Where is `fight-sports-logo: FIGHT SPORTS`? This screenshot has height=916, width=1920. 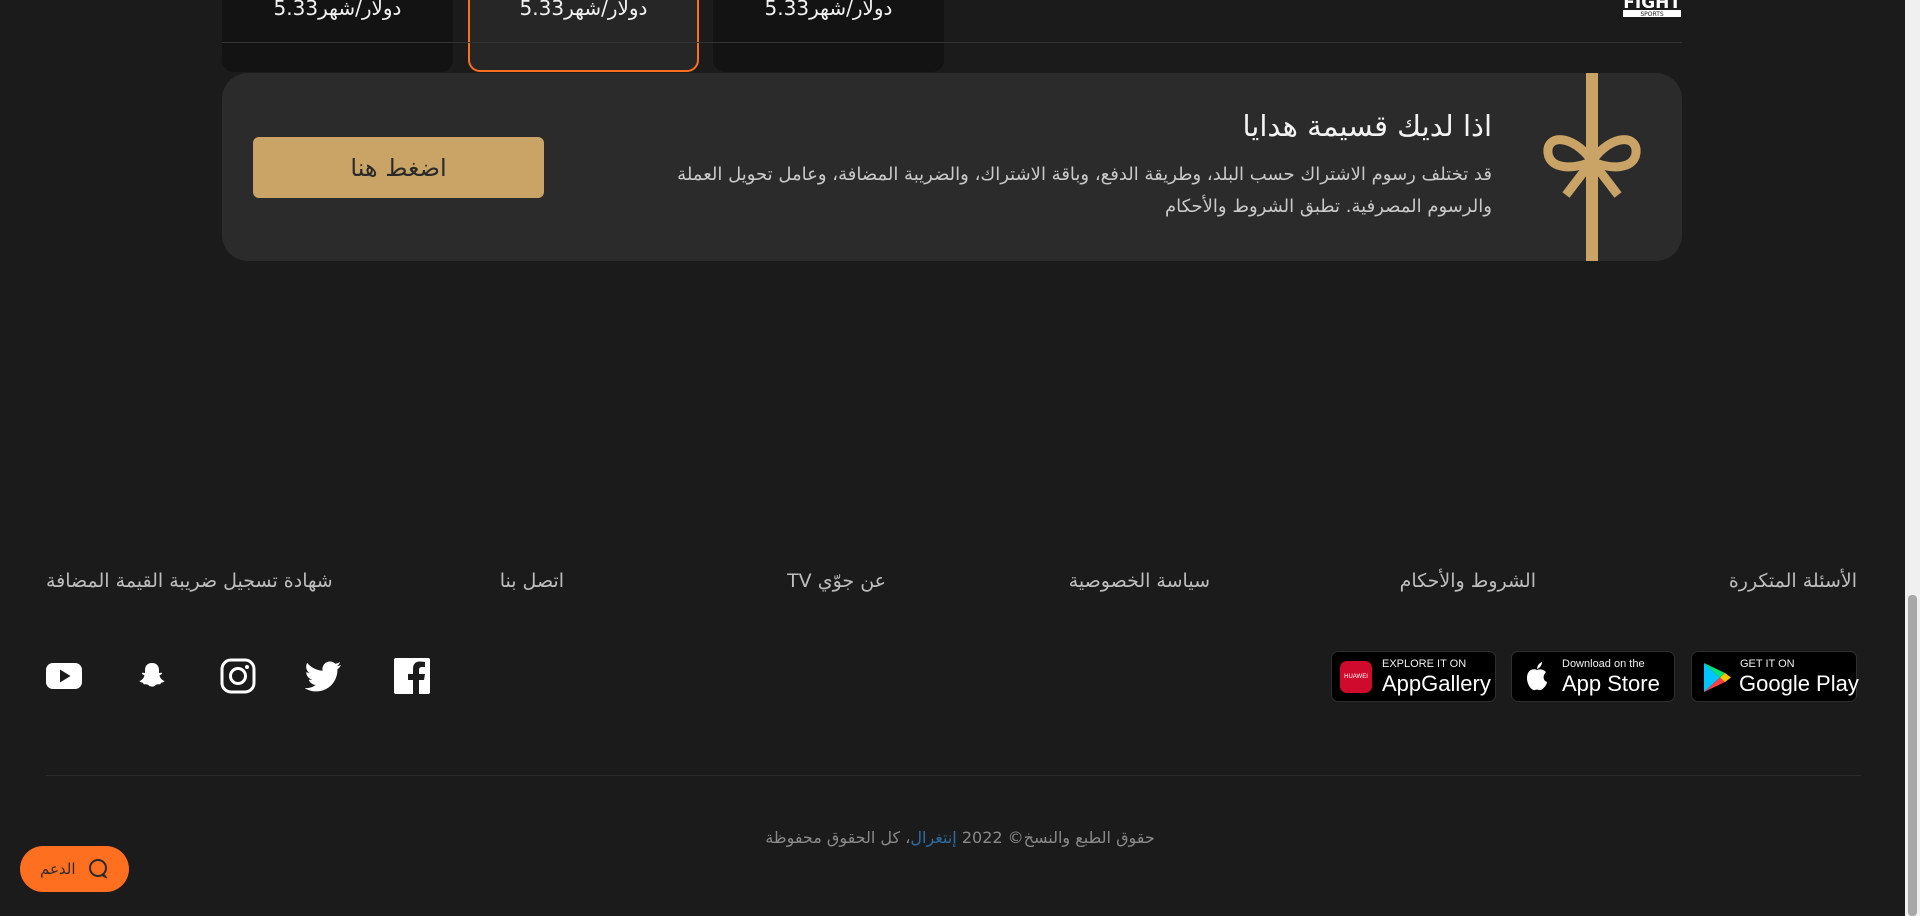 fight-sports-logo: FIGHT SPORTS is located at coordinates (1652, 9).